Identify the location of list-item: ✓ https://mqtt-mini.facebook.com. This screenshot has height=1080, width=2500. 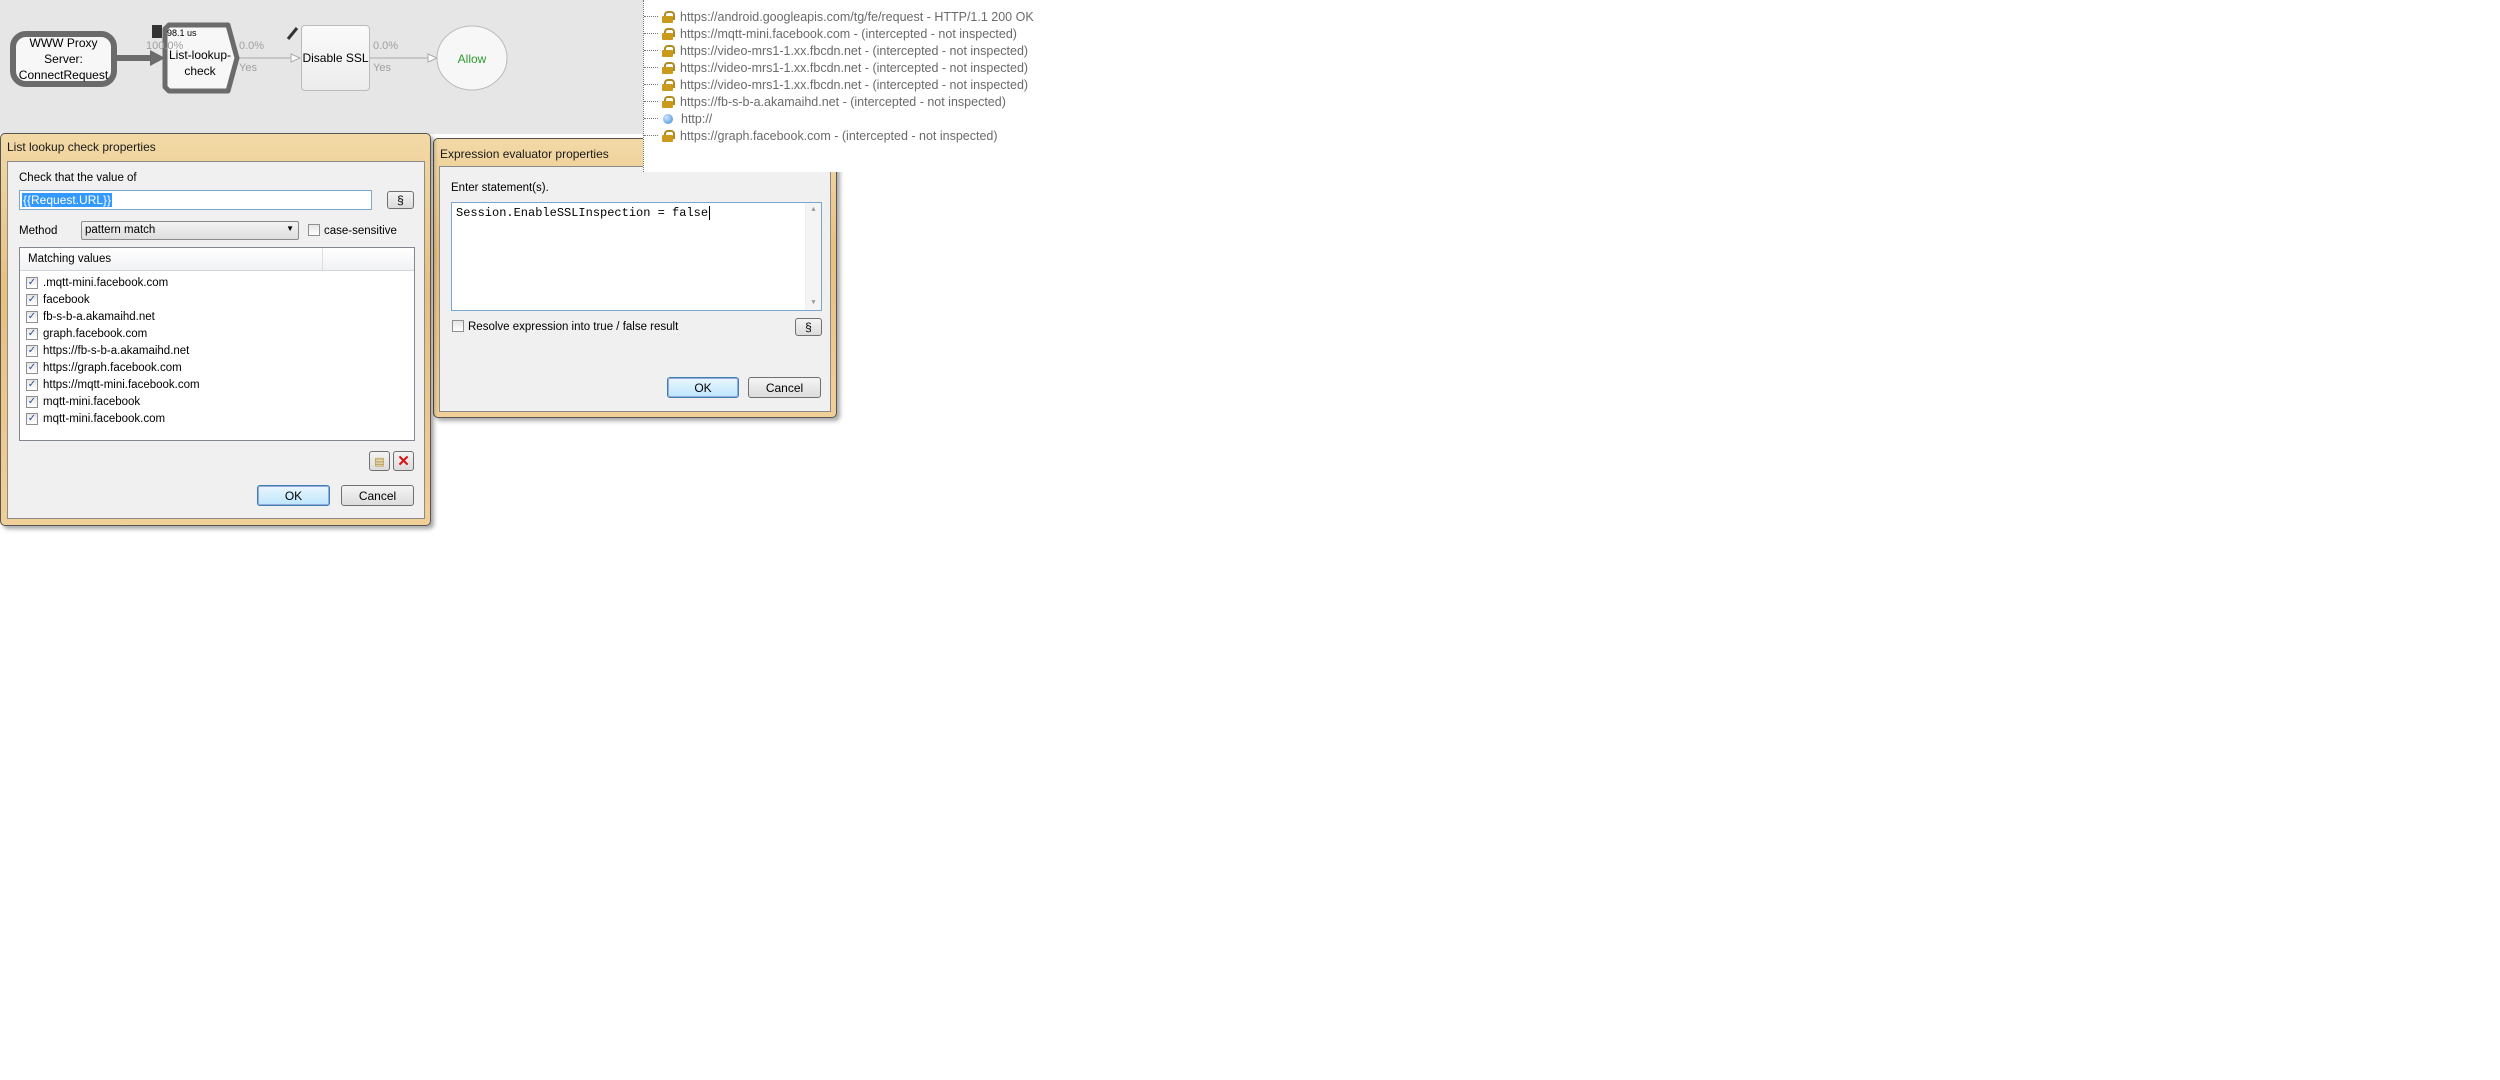
(113, 384).